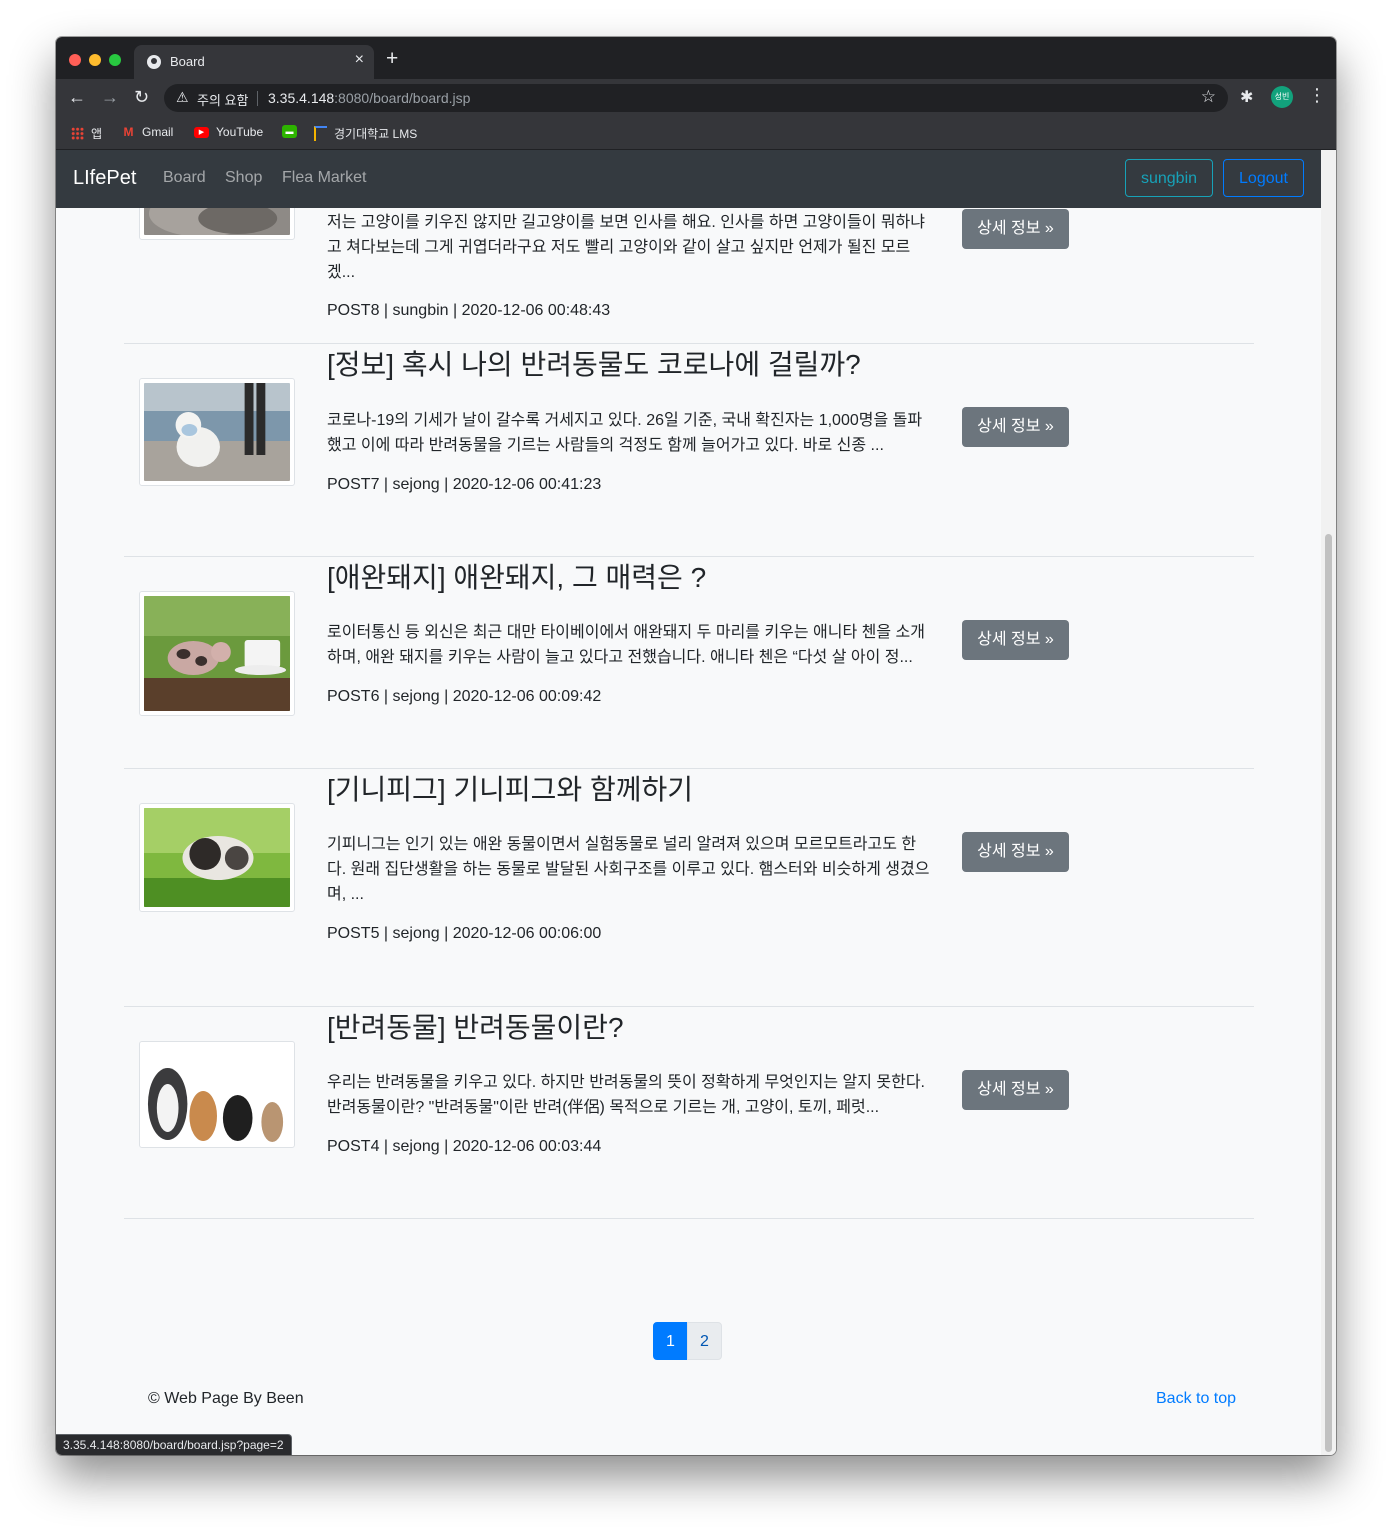  What do you see at coordinates (240, 132) in the screenshot?
I see `bookmark-label: YouTube` at bounding box center [240, 132].